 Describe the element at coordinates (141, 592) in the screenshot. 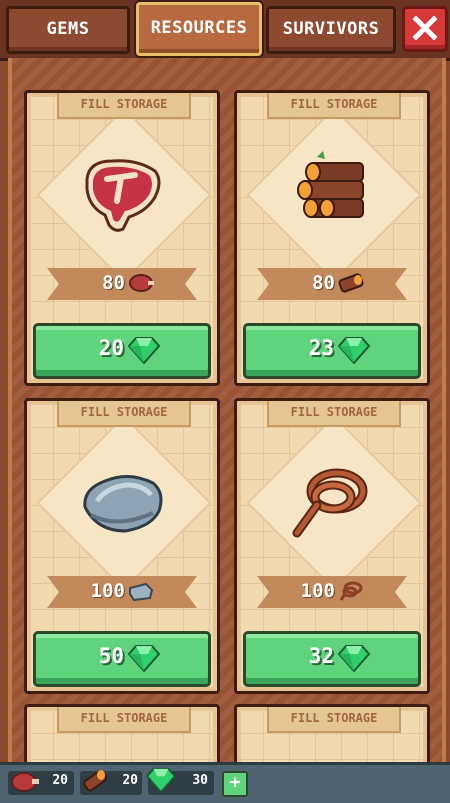

I see `stone-bar-icon` at that location.